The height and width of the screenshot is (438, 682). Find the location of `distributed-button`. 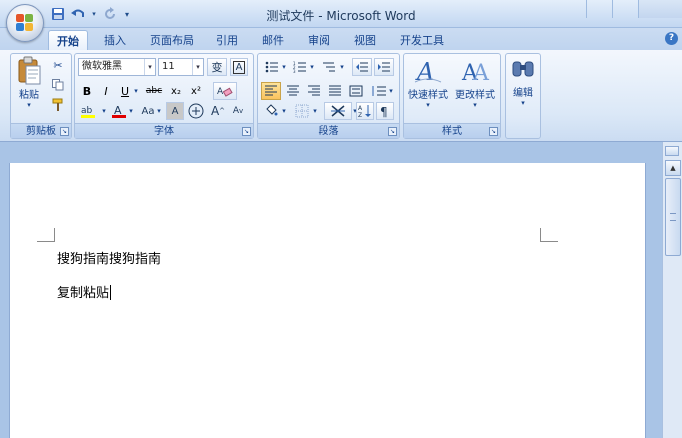

distributed-button is located at coordinates (356, 91).